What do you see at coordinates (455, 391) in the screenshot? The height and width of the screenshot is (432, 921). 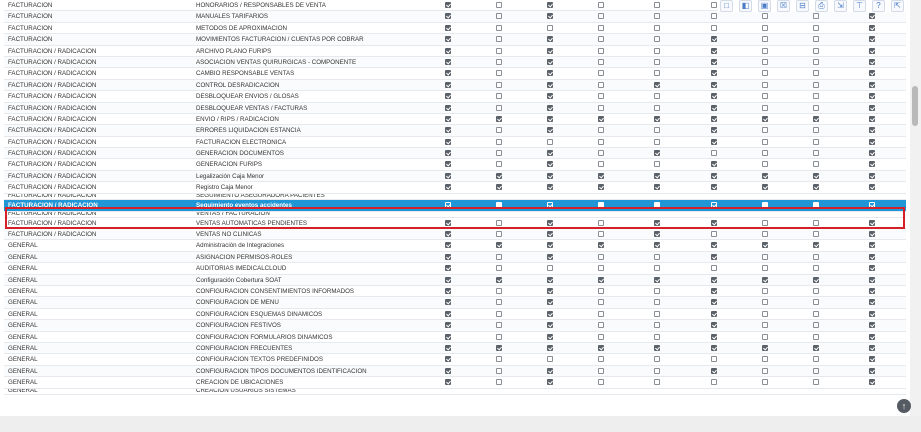 I see `table-row: GENERAL CREACION USUARIOS SISTEMAS` at bounding box center [455, 391].